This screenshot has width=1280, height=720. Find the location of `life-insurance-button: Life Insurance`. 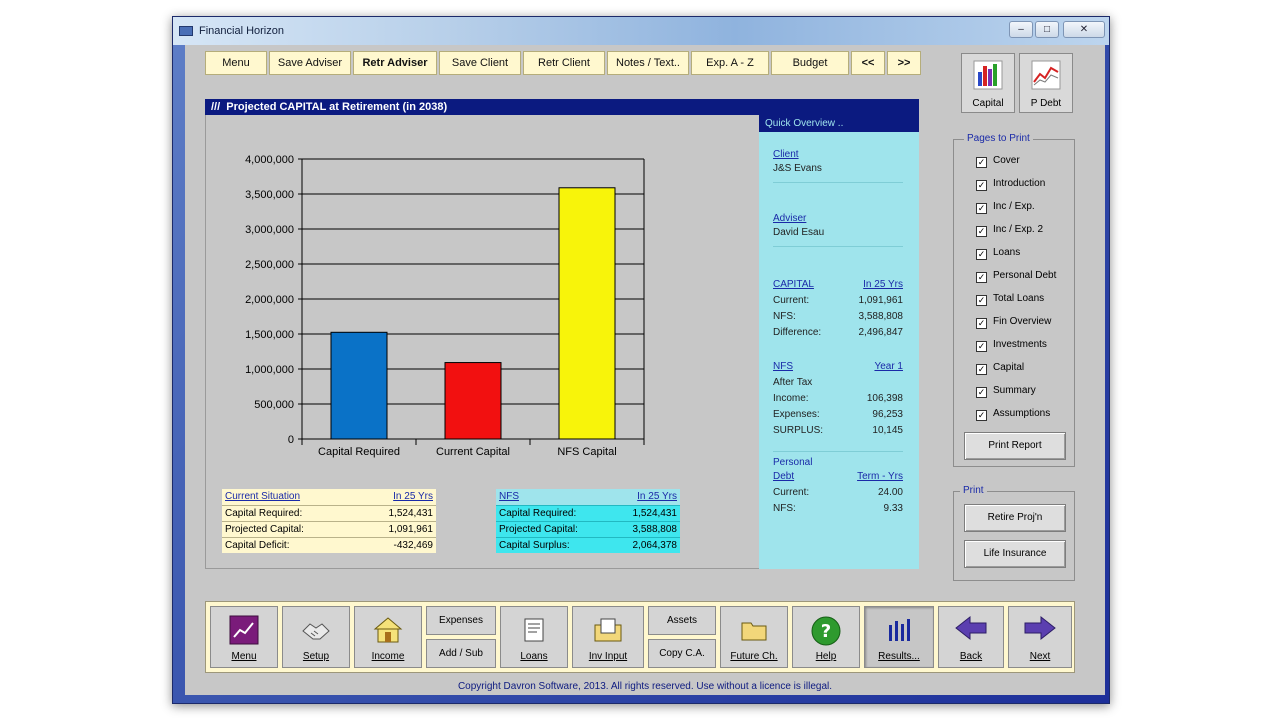

life-insurance-button: Life Insurance is located at coordinates (1015, 554).